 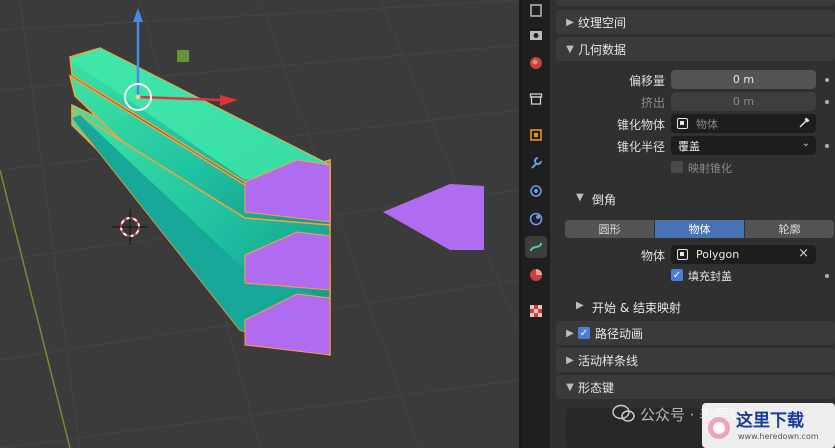 I want to click on fill-caps-row: ✓ 填充封盖, so click(x=692, y=276).